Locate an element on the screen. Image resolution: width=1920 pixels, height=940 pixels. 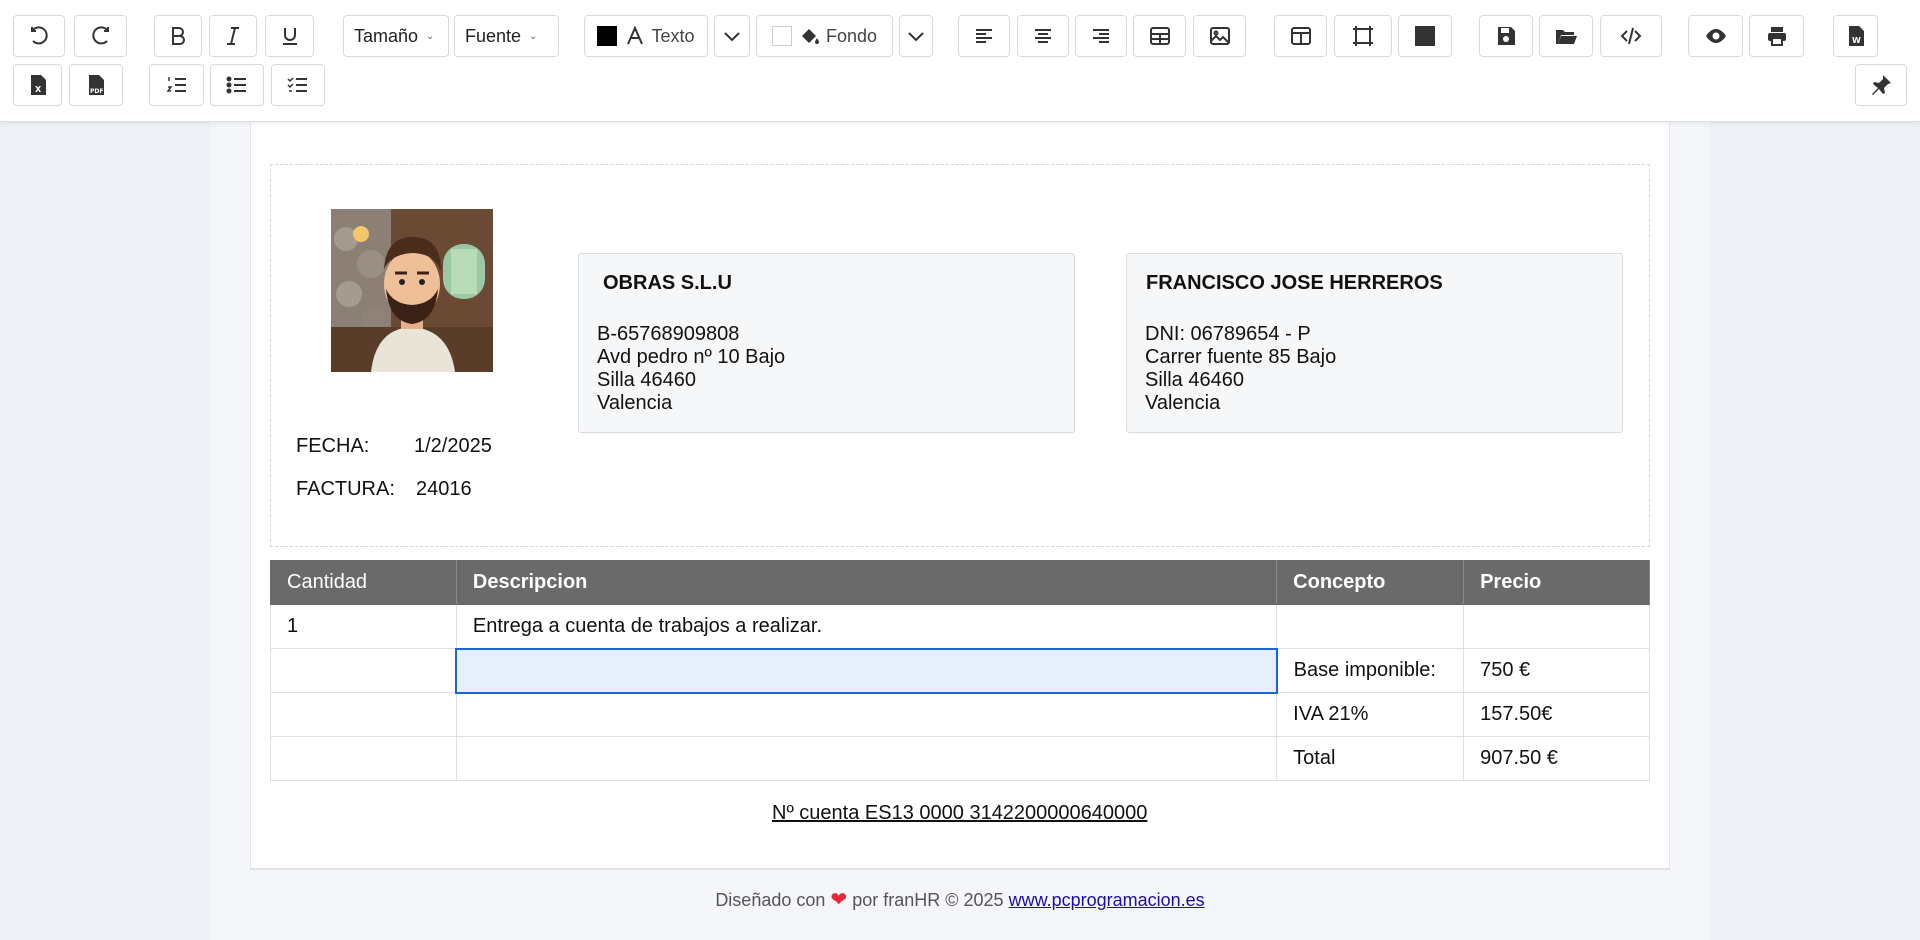
square-icon is located at coordinates (1425, 36).